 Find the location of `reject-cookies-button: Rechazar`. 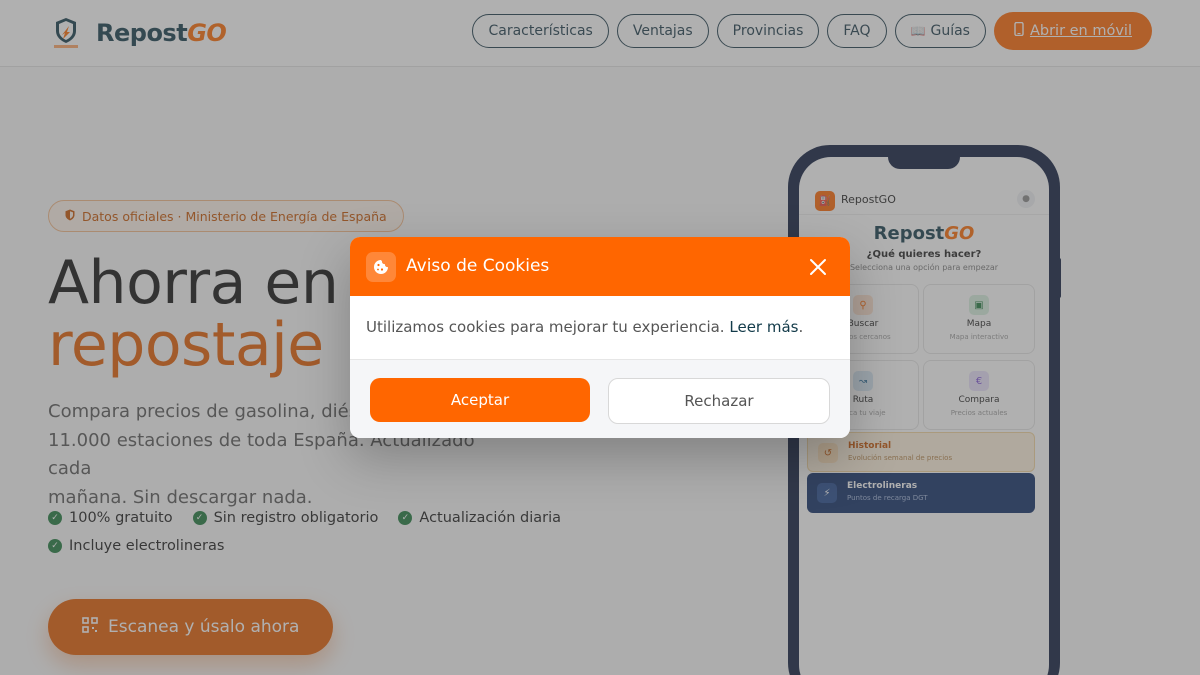

reject-cookies-button: Rechazar is located at coordinates (719, 401).